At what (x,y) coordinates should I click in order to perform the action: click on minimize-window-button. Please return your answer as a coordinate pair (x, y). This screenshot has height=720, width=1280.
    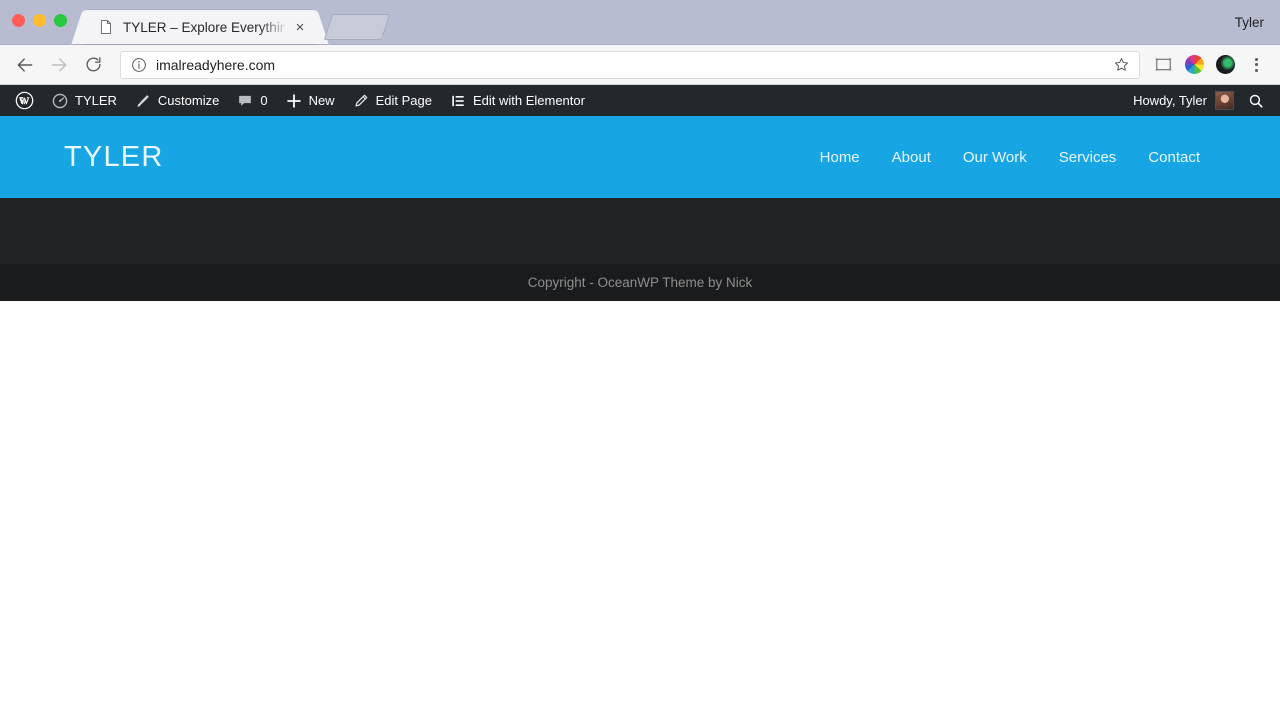
    Looking at the image, I should click on (39, 20).